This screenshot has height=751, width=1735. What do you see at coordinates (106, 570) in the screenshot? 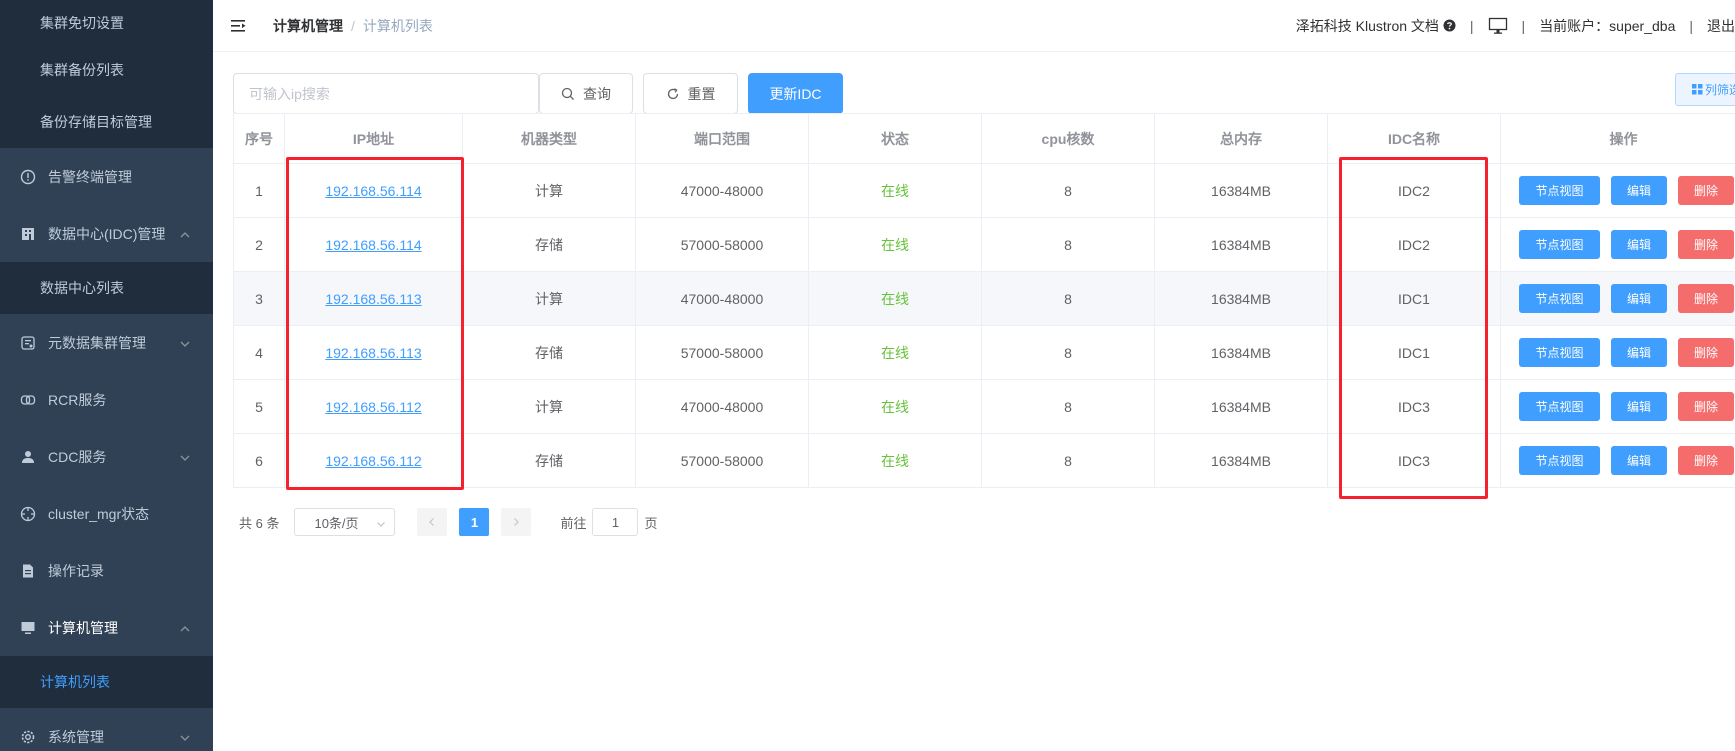
I see `sidebar-item-oplog: 操作记录` at bounding box center [106, 570].